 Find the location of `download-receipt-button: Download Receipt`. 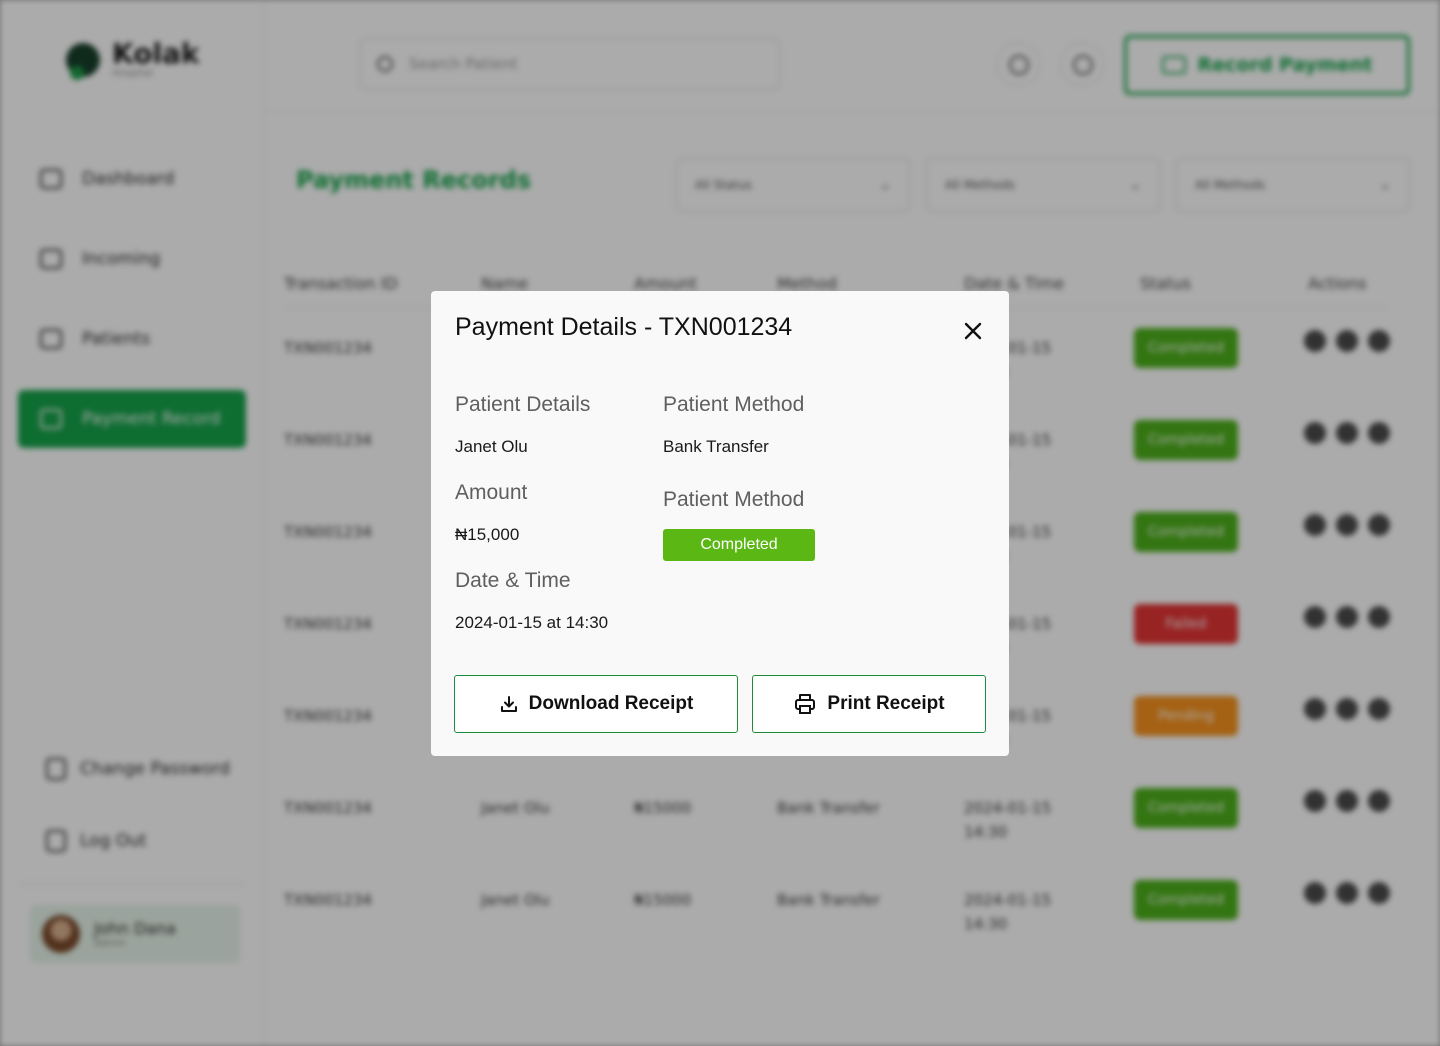

download-receipt-button: Download Receipt is located at coordinates (596, 704).